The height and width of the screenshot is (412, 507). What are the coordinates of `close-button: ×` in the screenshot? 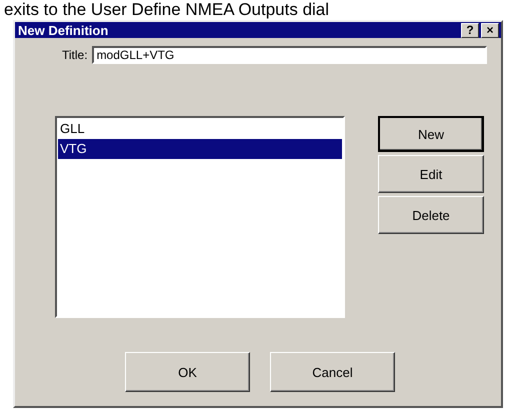 It's located at (490, 30).